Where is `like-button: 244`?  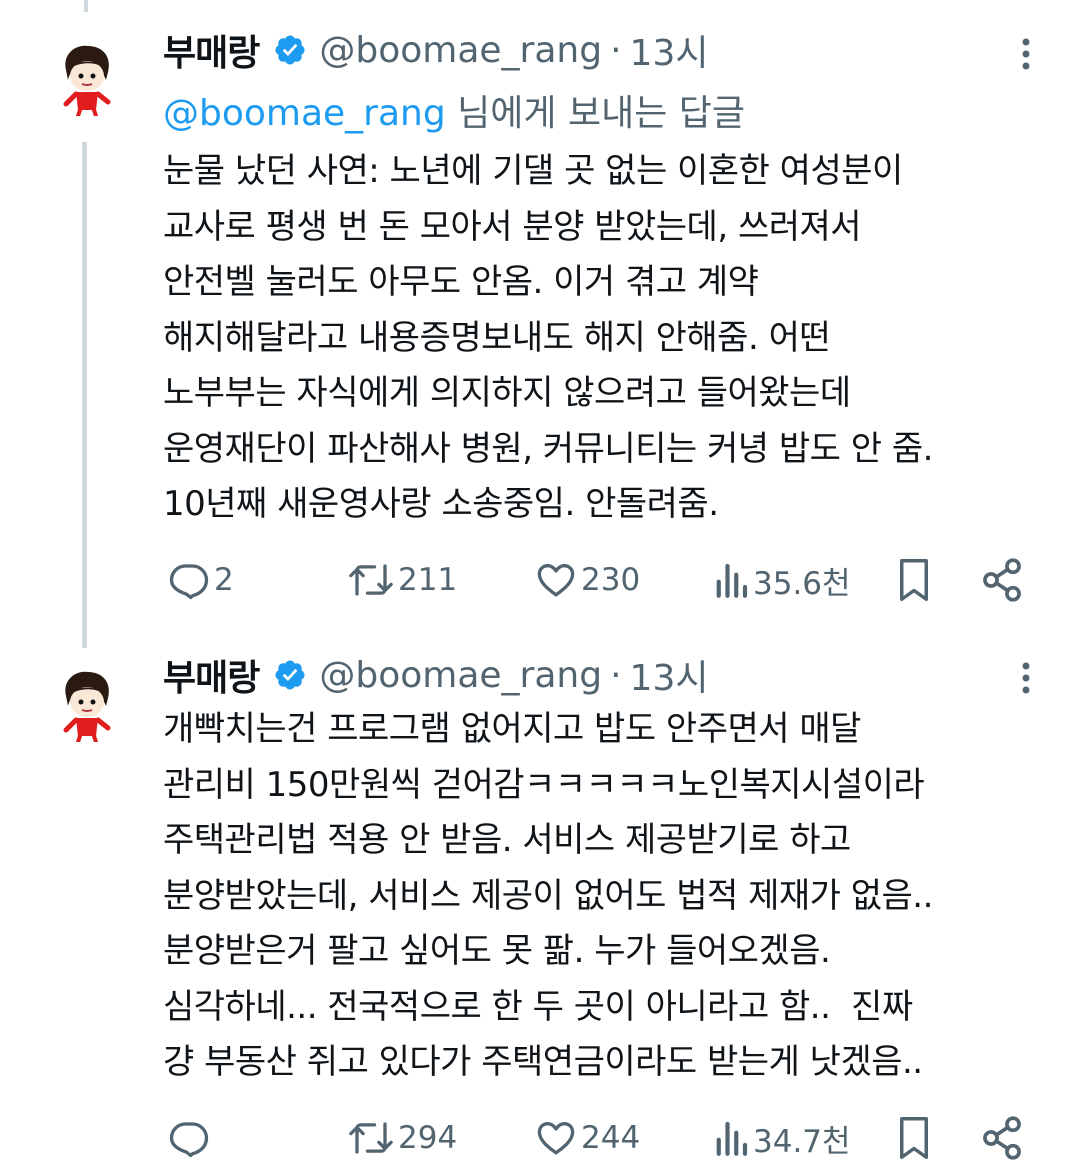 like-button: 244 is located at coordinates (587, 1138).